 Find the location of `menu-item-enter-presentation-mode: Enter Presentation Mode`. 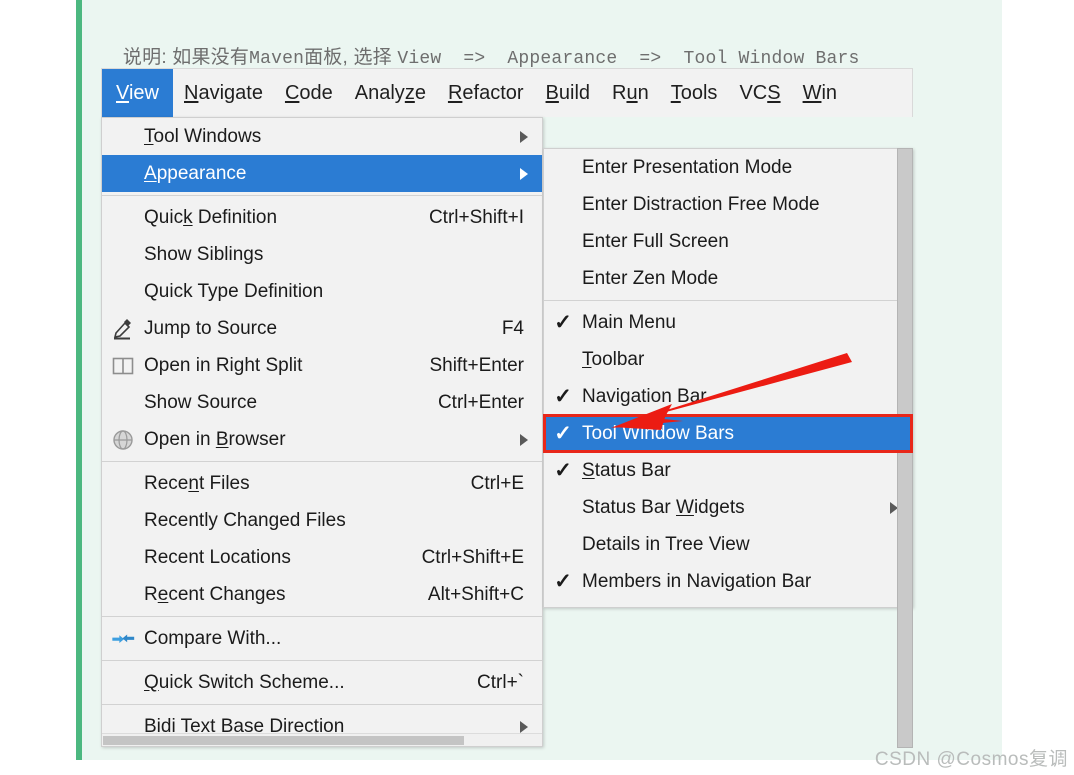

menu-item-enter-presentation-mode: Enter Presentation Mode is located at coordinates (728, 167).